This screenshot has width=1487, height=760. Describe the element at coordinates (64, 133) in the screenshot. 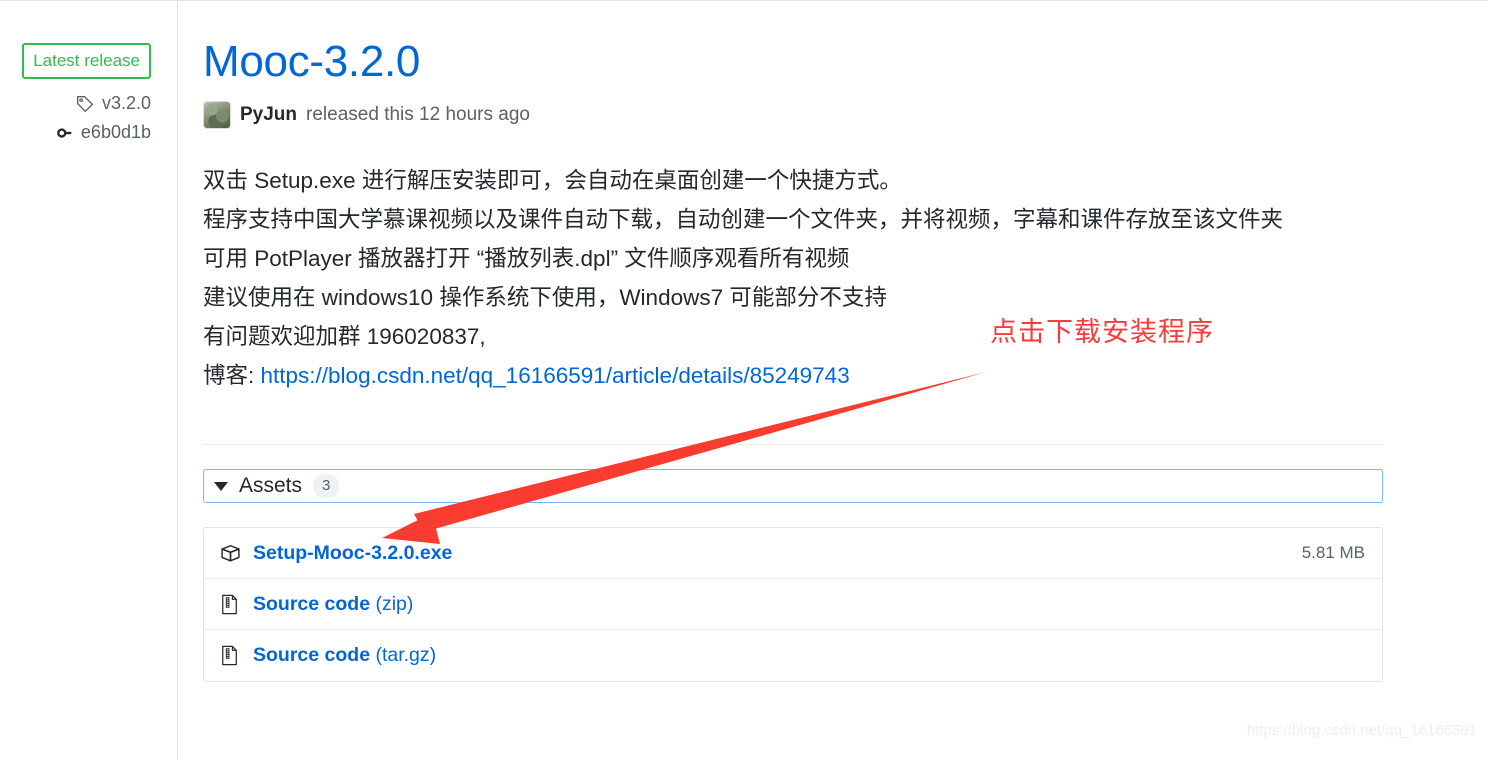

I see `commit-icon` at that location.